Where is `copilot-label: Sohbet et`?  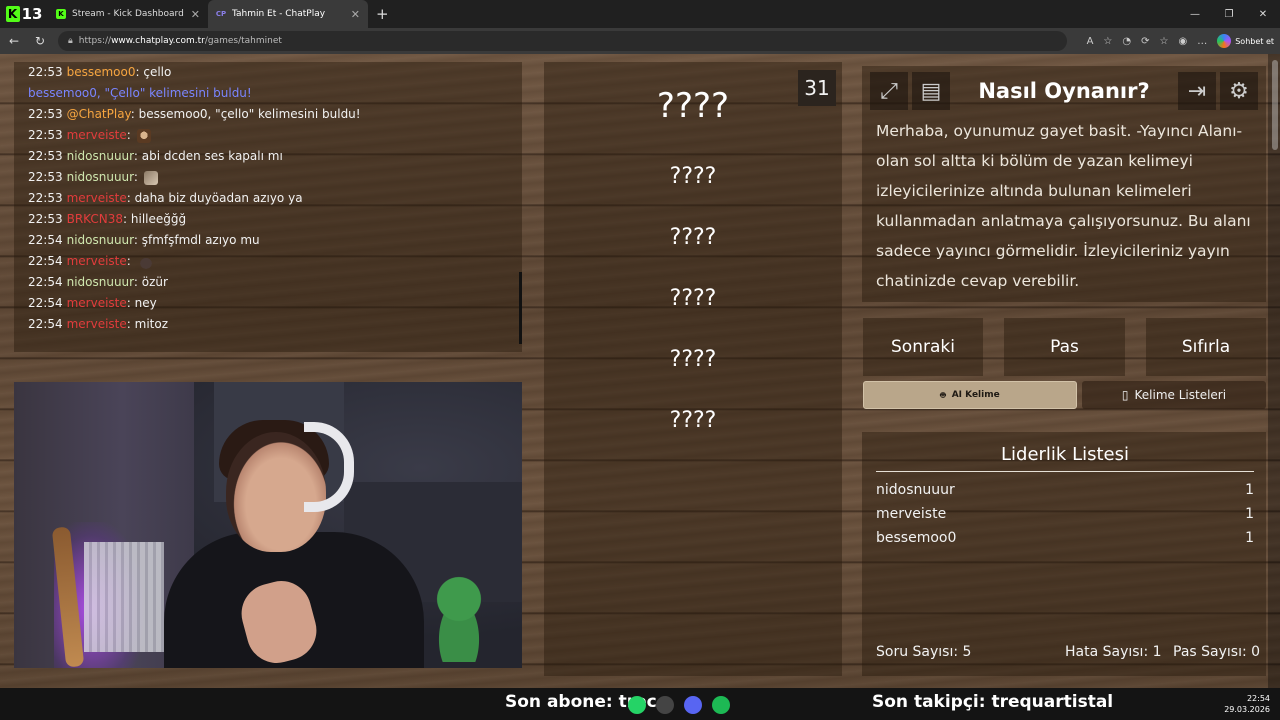 copilot-label: Sohbet et is located at coordinates (1254, 41).